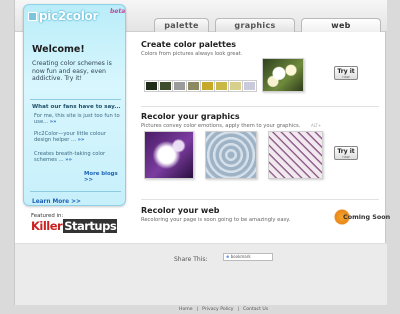 The image size is (400, 314). What do you see at coordinates (255, 25) in the screenshot?
I see `tab-graphics: graphics` at bounding box center [255, 25].